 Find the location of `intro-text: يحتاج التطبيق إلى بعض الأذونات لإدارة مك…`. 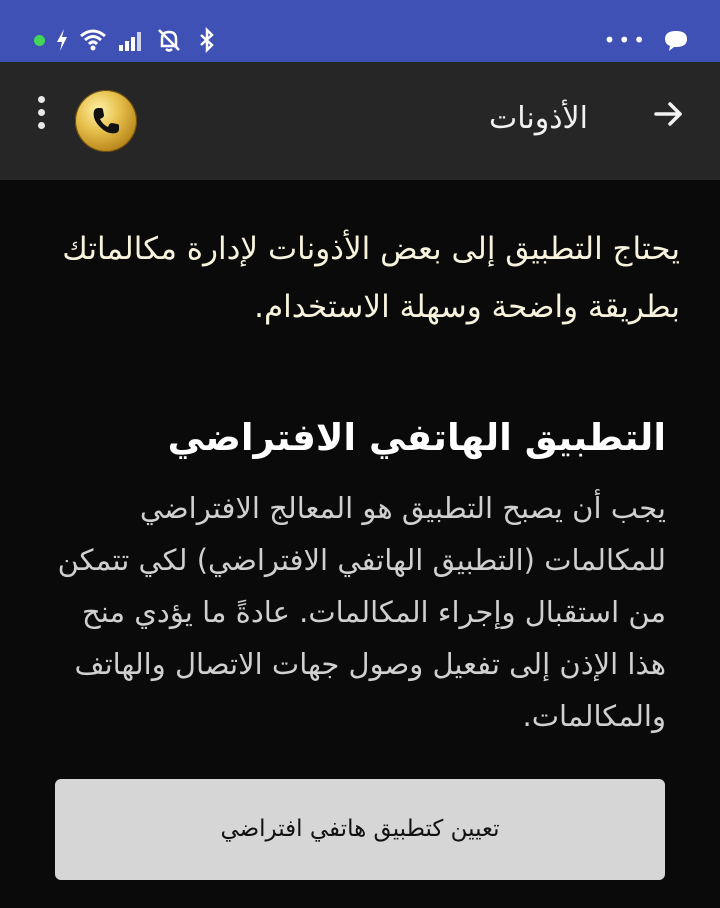

intro-text: يحتاج التطبيق إلى بعض الأذونات لإدارة مك… is located at coordinates (371, 278).